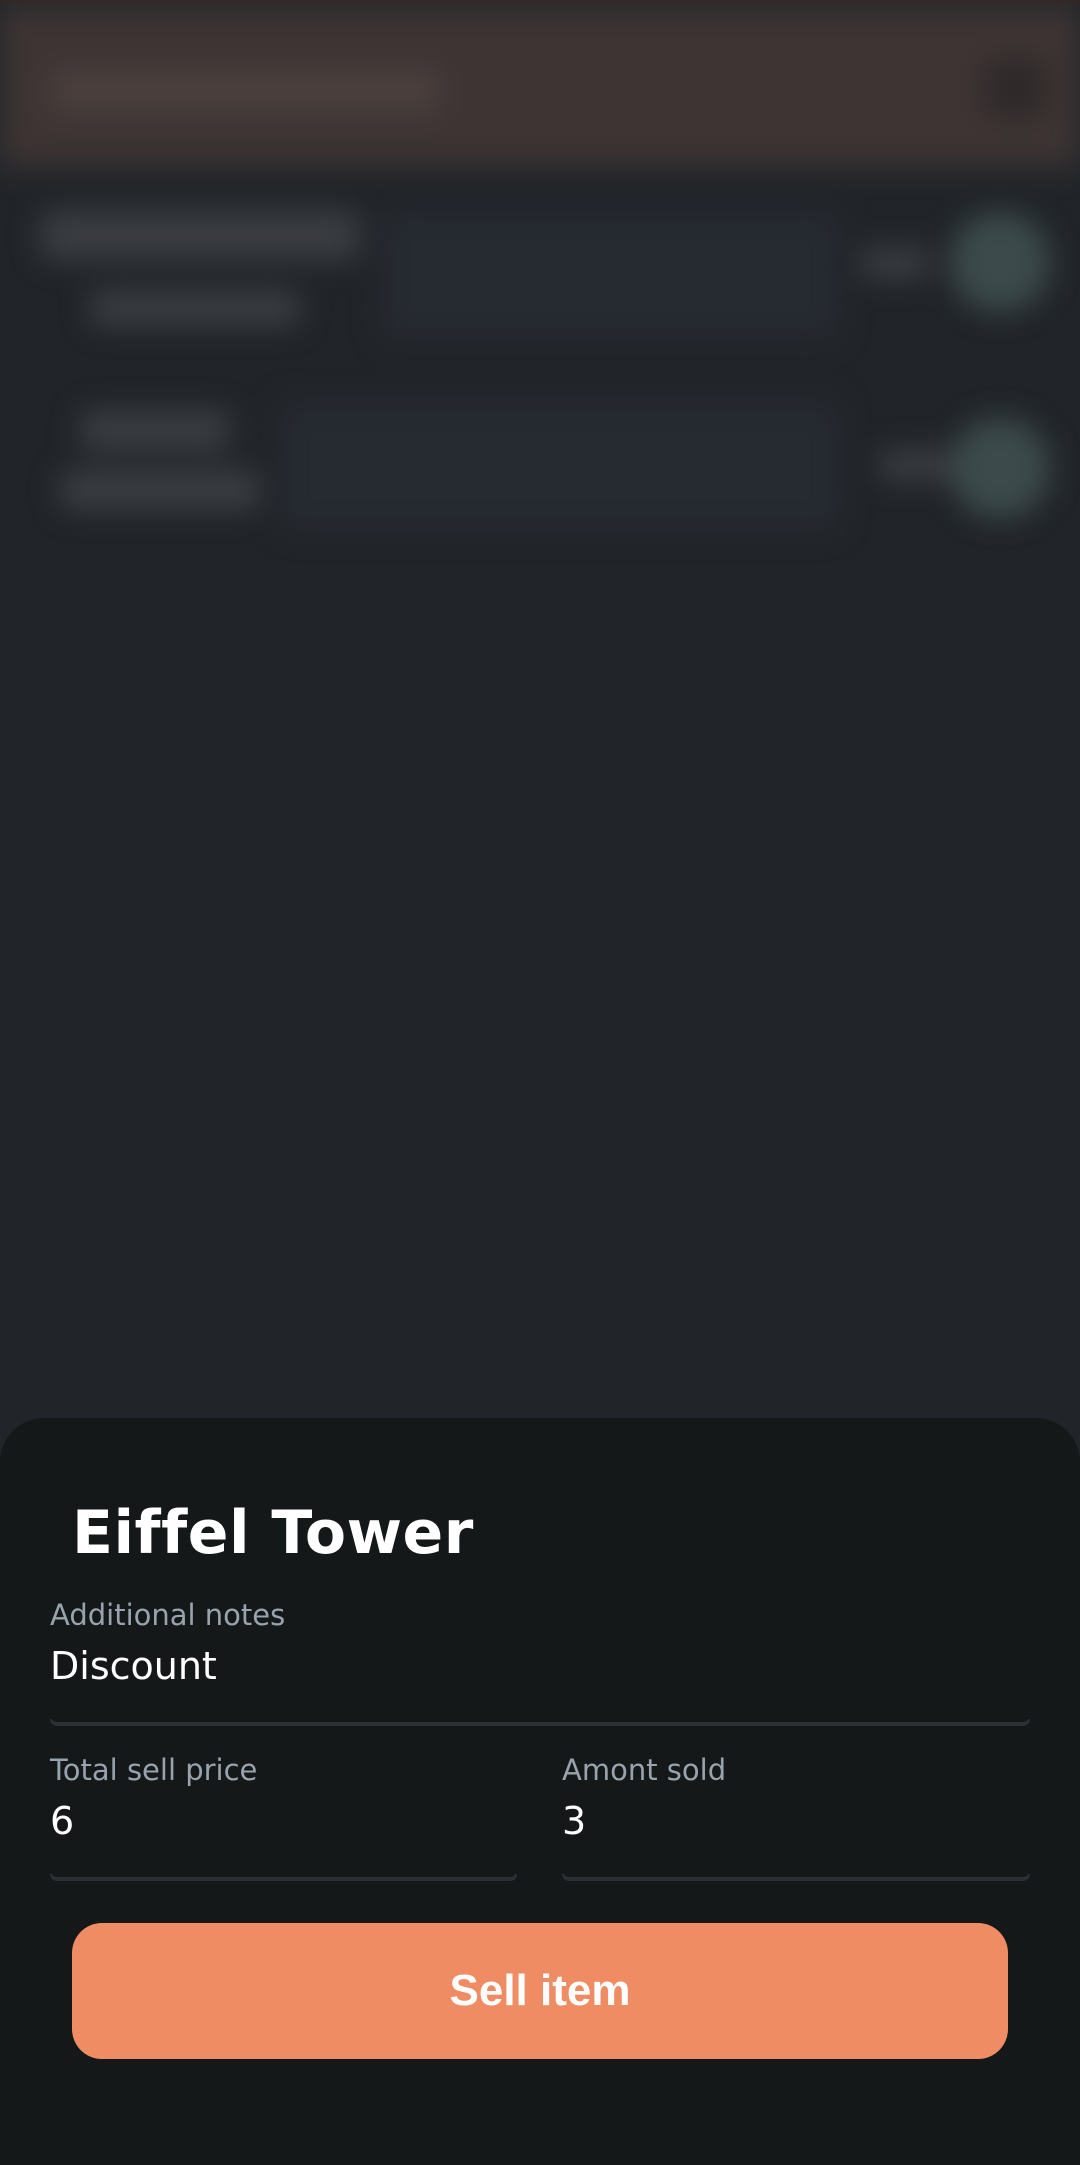  Describe the element at coordinates (154, 1770) in the screenshot. I see `total-sell-price-label: Total sell price` at that location.